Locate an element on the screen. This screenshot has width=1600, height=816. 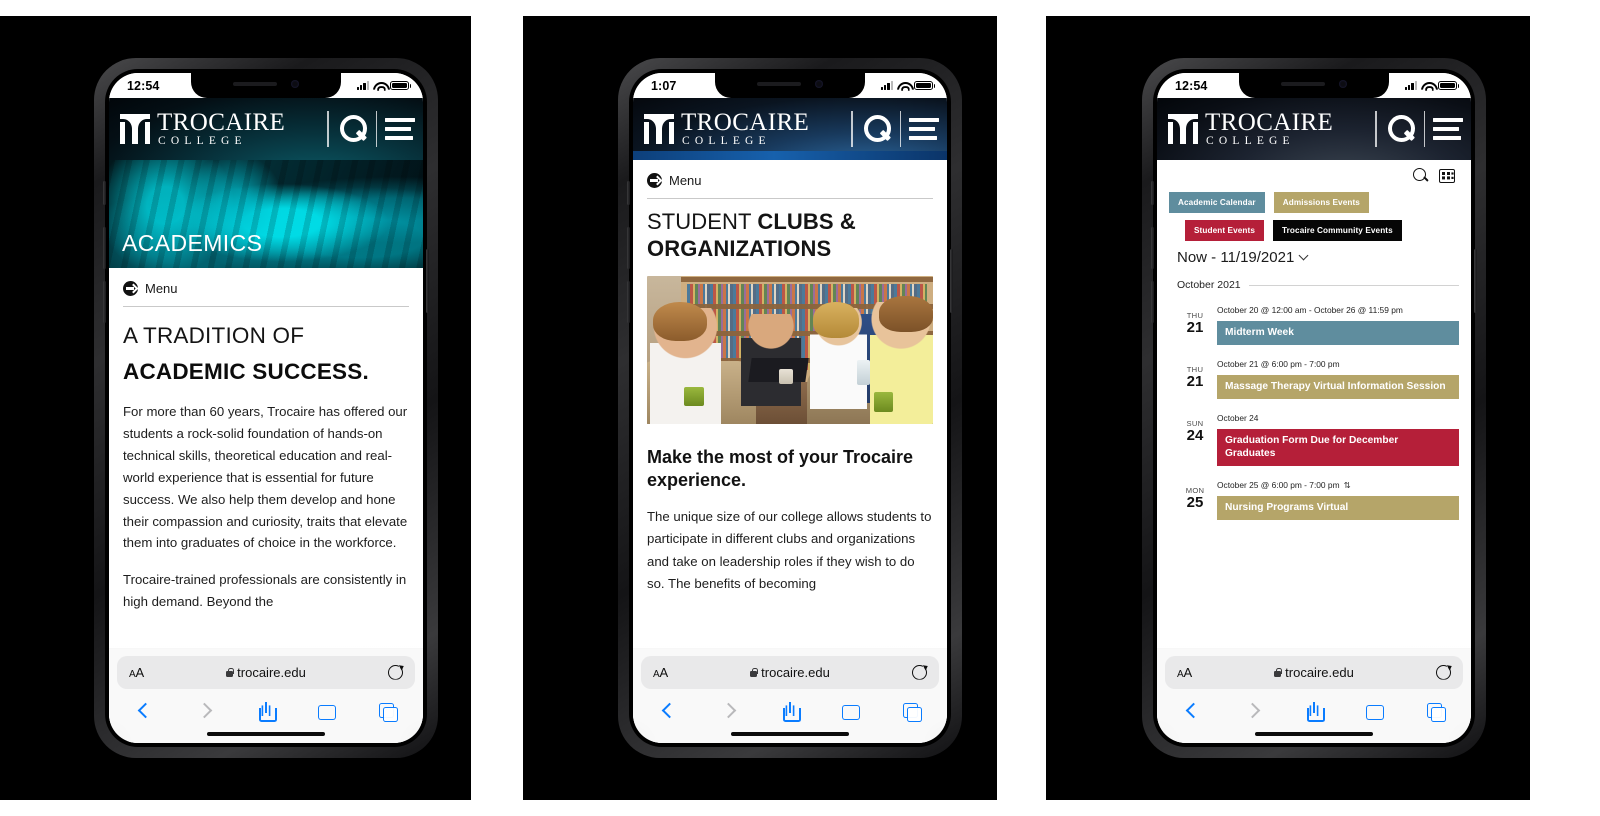
address-bar-2: AA trocaire.edu is located at coordinates (790, 672).